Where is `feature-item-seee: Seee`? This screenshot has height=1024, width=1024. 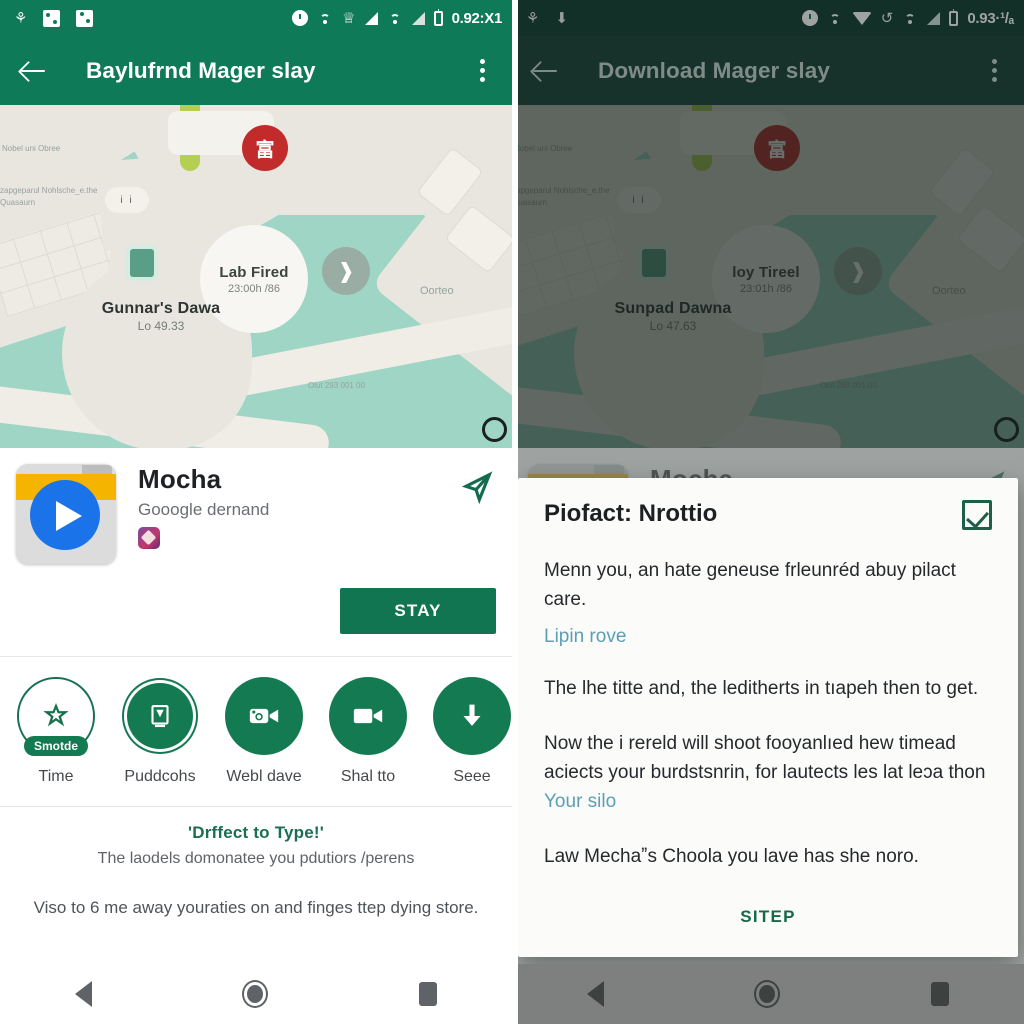 feature-item-seee: Seee is located at coordinates (472, 731).